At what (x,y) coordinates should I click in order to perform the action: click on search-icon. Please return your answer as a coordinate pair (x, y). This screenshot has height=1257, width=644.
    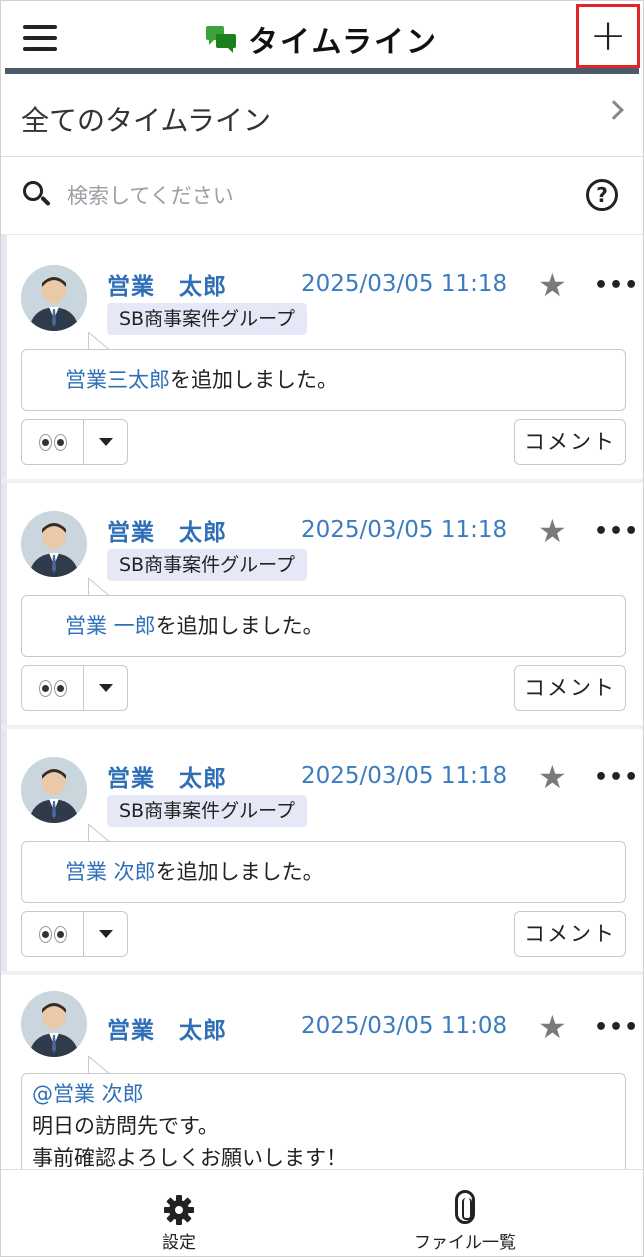
    Looking at the image, I should click on (37, 195).